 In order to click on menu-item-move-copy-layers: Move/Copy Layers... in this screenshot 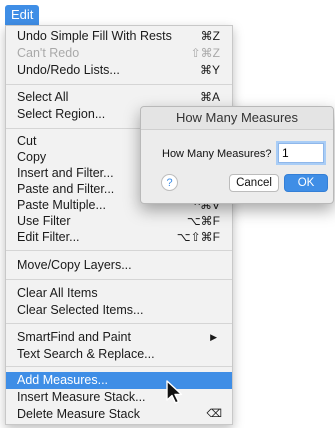, I will do `click(119, 265)`.